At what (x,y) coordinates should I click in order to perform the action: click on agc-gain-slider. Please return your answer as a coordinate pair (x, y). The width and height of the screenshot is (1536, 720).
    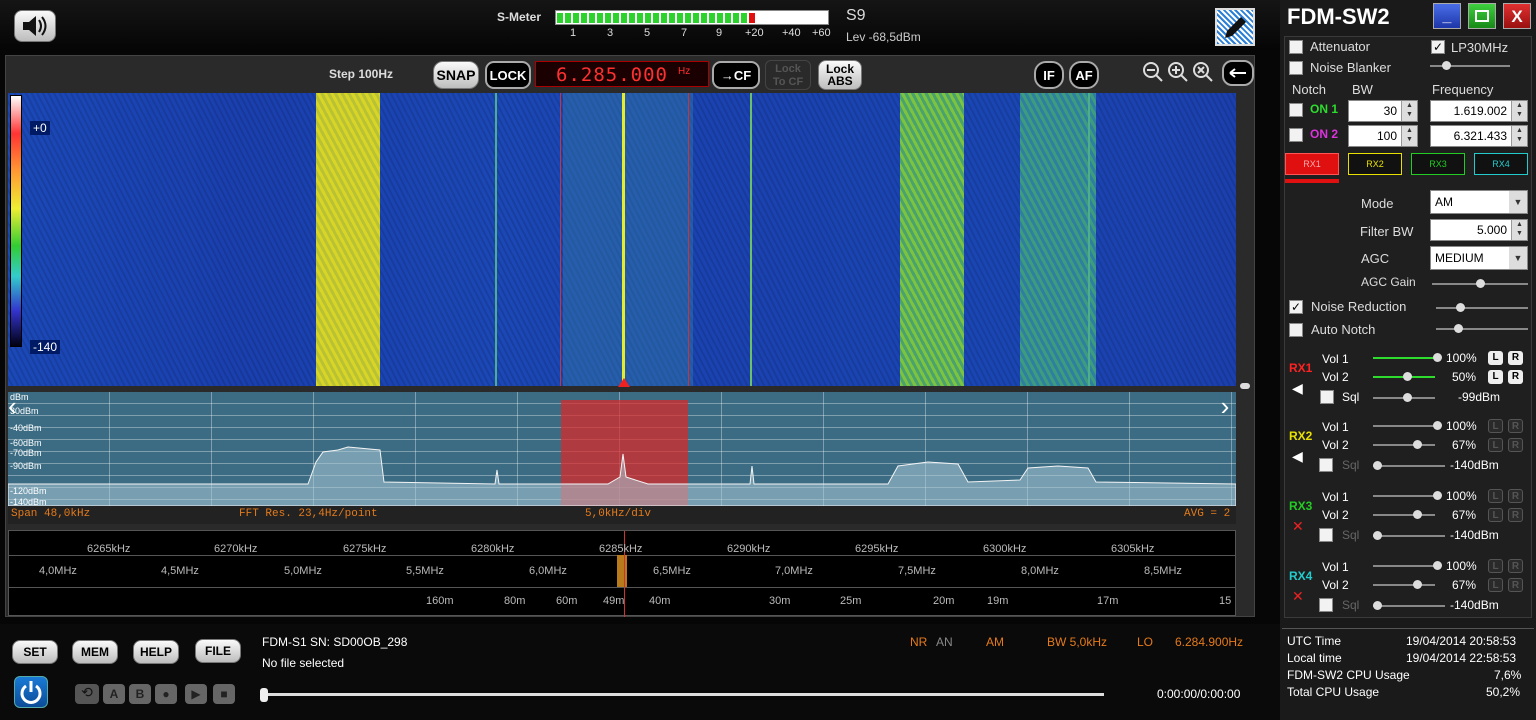
    Looking at the image, I should click on (1480, 283).